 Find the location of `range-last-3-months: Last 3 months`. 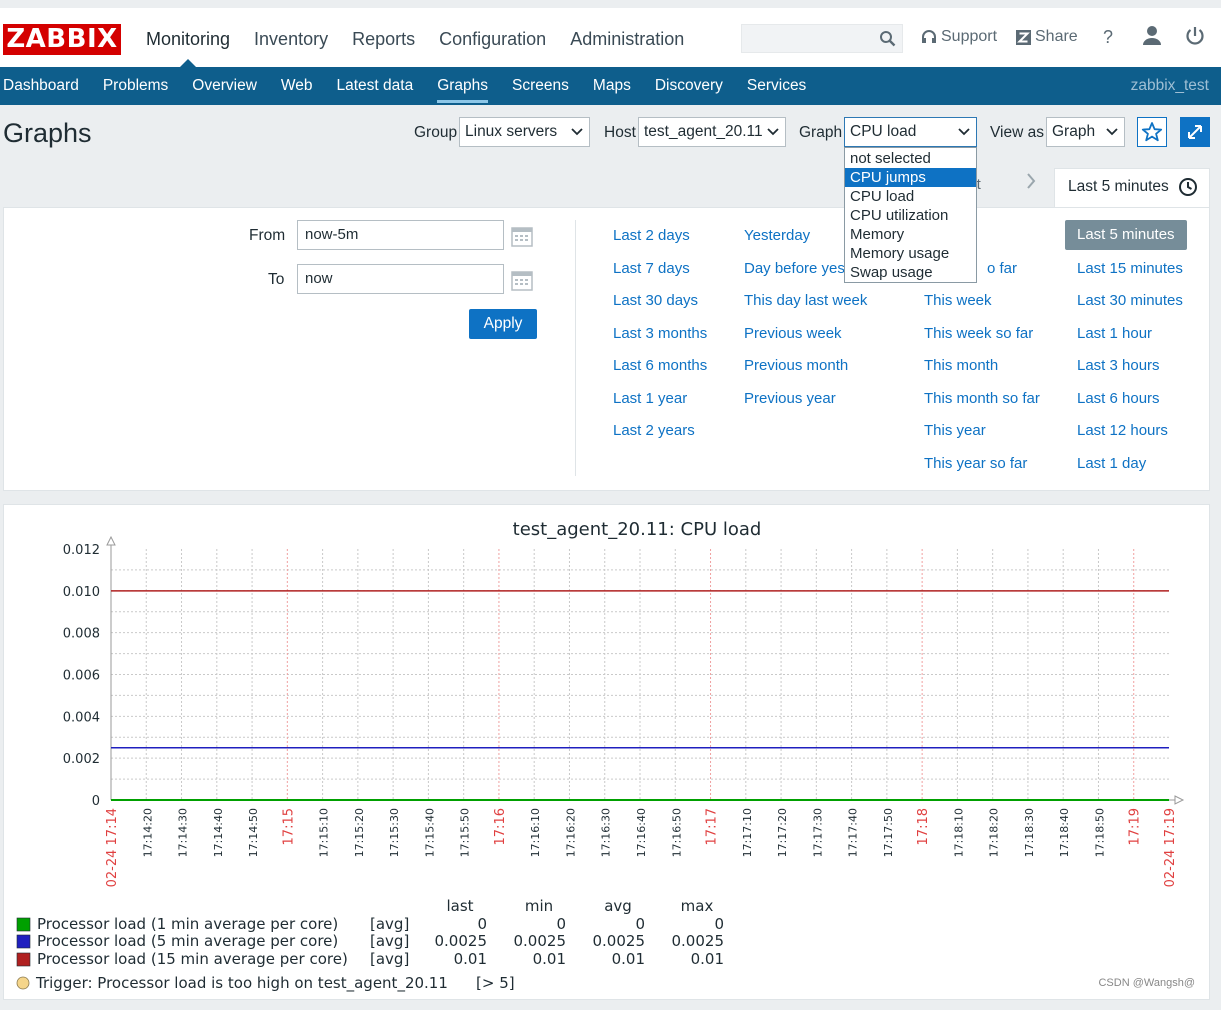

range-last-3-months: Last 3 months is located at coordinates (660, 333).